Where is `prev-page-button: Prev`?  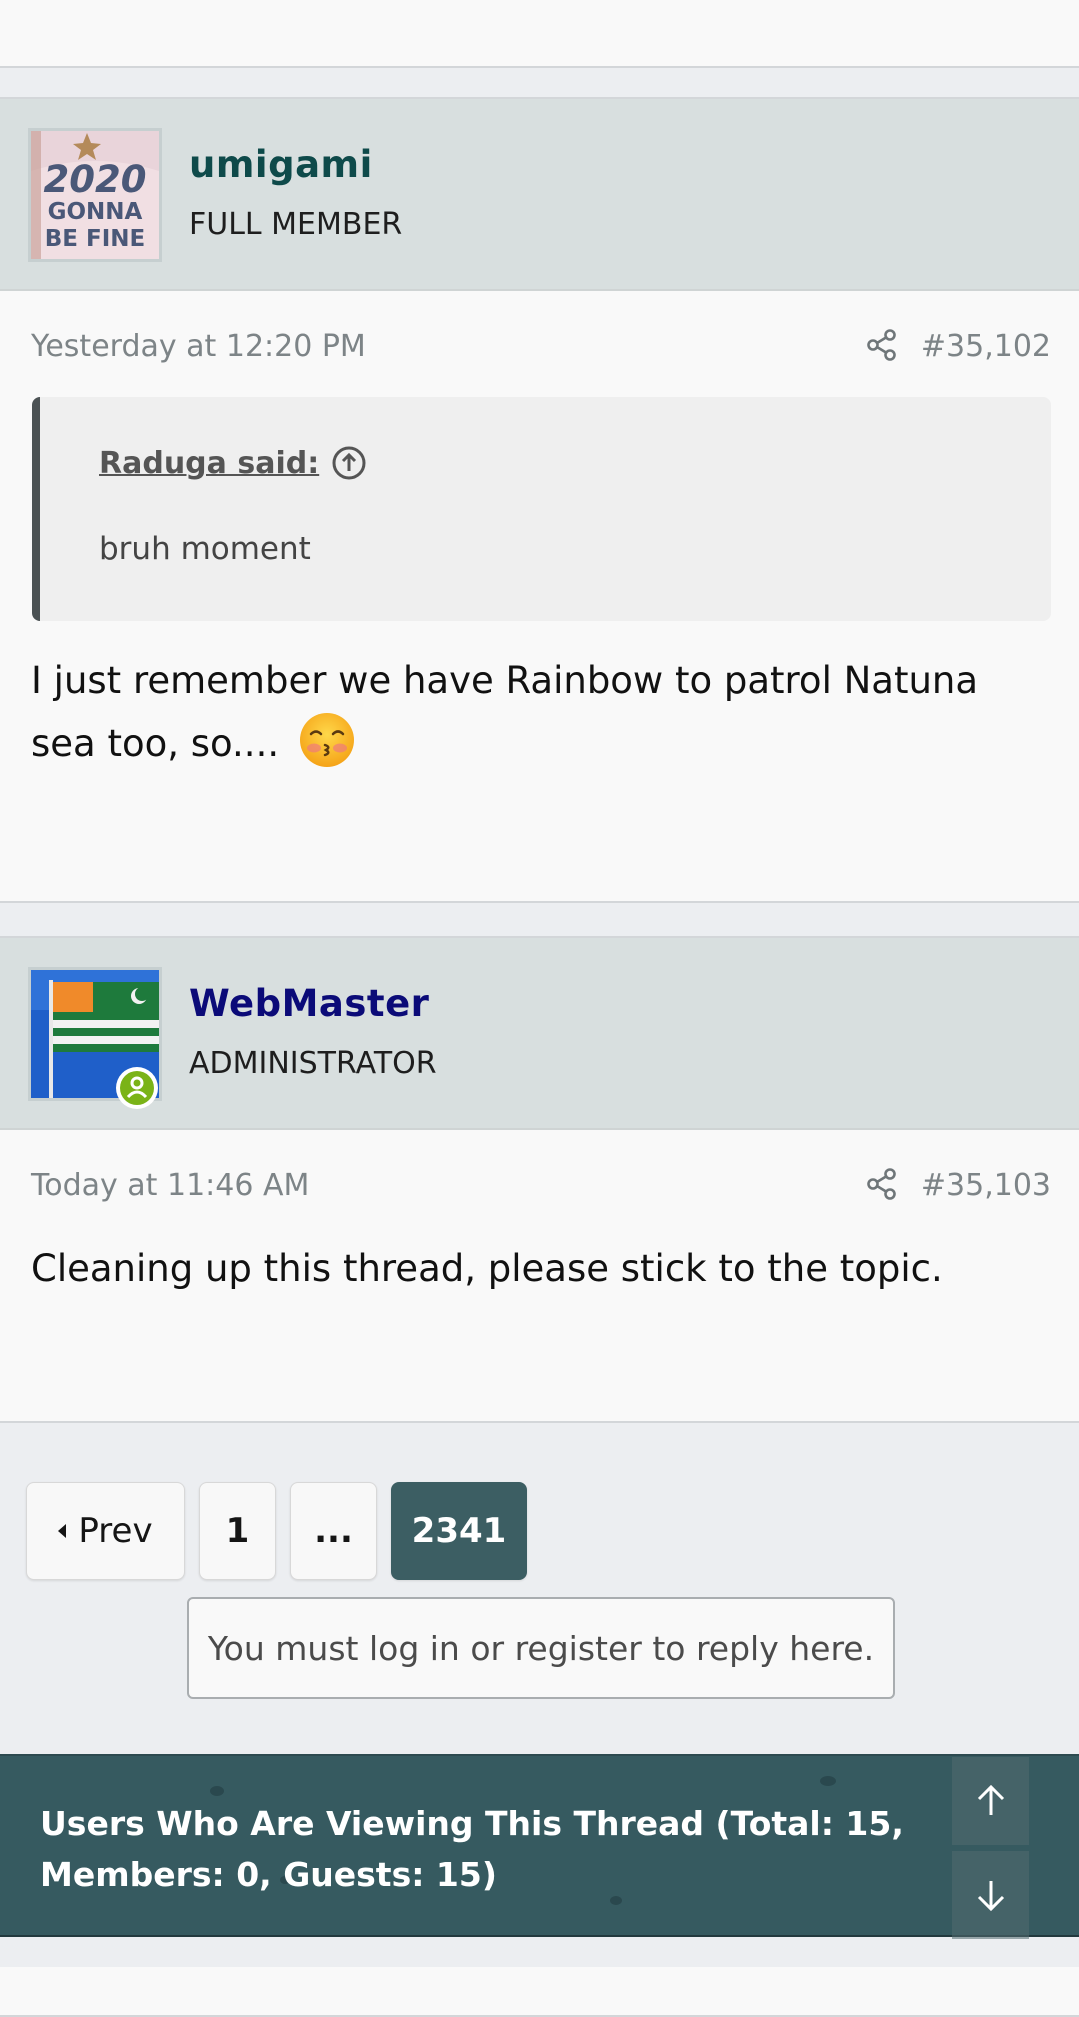 prev-page-button: Prev is located at coordinates (105, 1531).